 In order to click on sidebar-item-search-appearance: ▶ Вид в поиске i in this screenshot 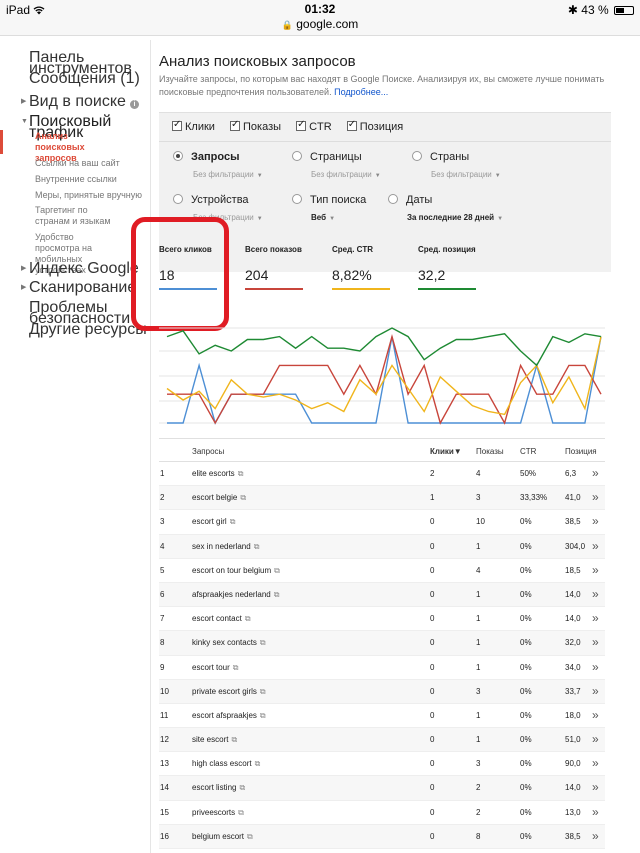, I will do `click(69, 102)`.